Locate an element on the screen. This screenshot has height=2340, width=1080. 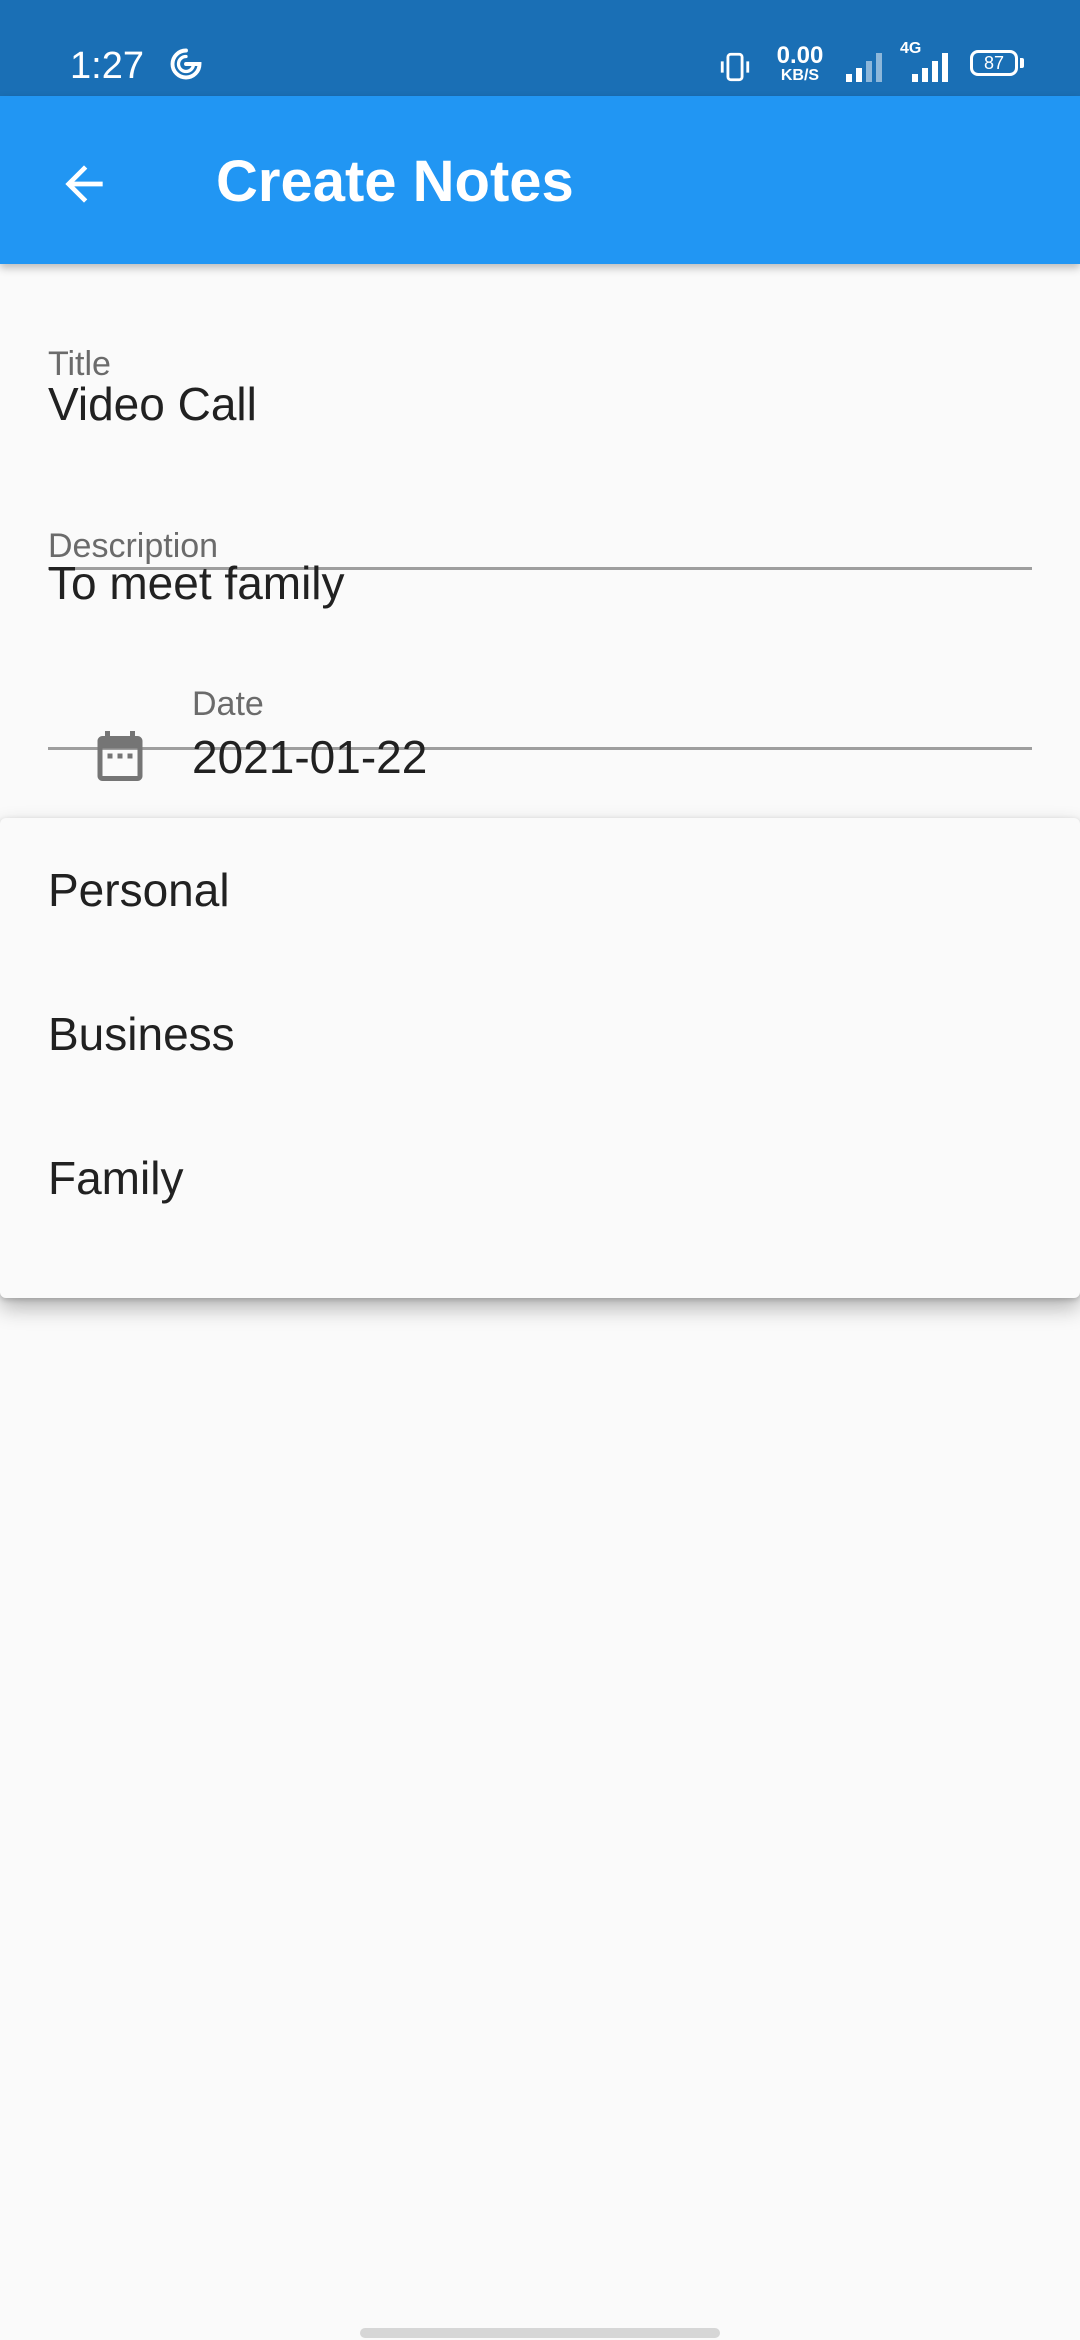
status-time: 1:27 is located at coordinates (107, 66).